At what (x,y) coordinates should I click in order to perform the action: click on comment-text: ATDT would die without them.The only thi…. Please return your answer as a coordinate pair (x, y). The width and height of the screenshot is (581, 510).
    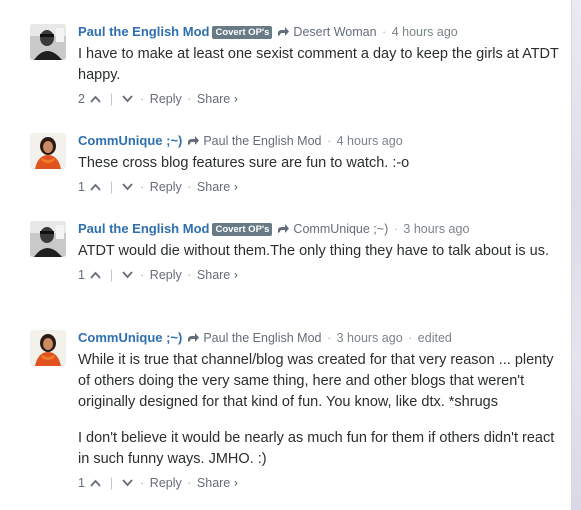
    Looking at the image, I should click on (319, 251).